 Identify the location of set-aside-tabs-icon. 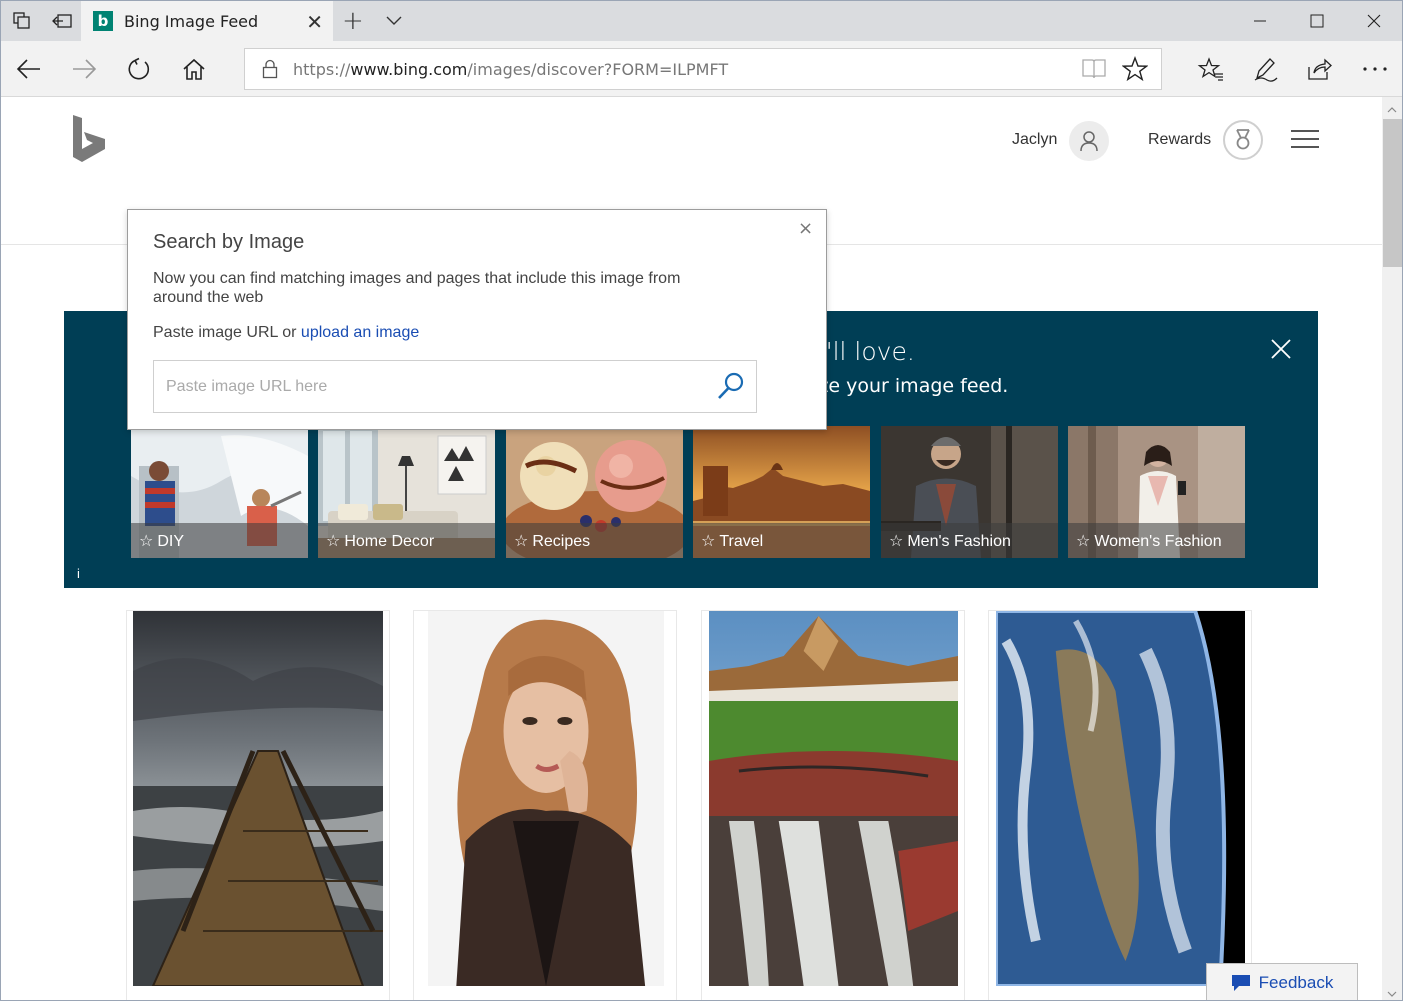
(62, 21).